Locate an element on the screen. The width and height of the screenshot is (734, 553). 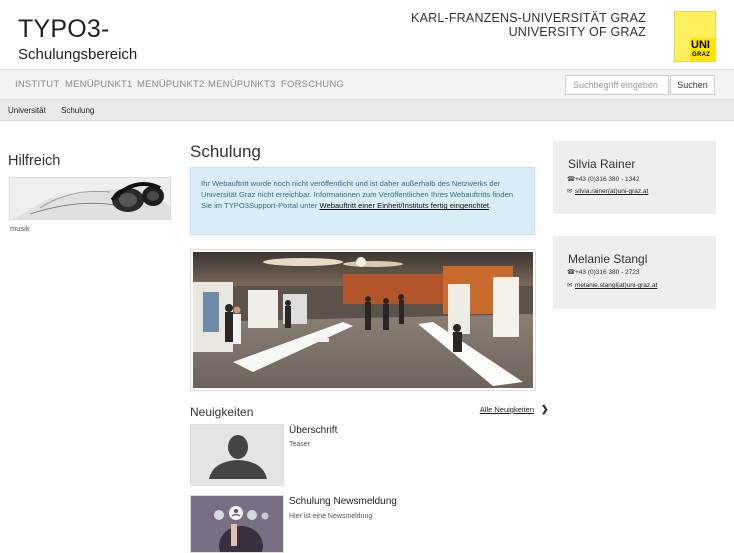
phone-number: +43 (0)316 380 - 1342 is located at coordinates (607, 179).